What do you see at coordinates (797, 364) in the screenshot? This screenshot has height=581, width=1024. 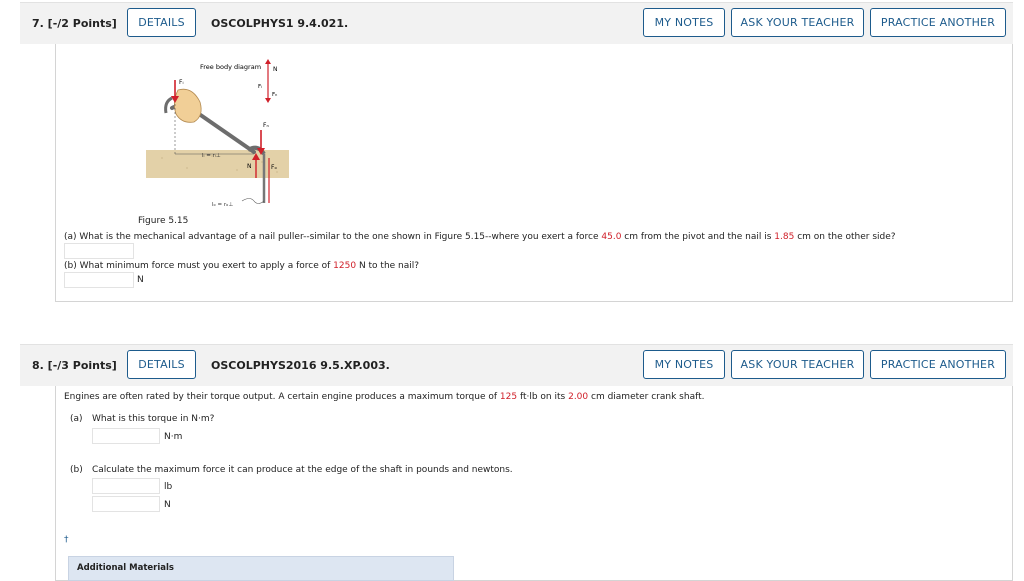 I see `q8-ask-teacher-button: ASK YOUR TEACHER` at bounding box center [797, 364].